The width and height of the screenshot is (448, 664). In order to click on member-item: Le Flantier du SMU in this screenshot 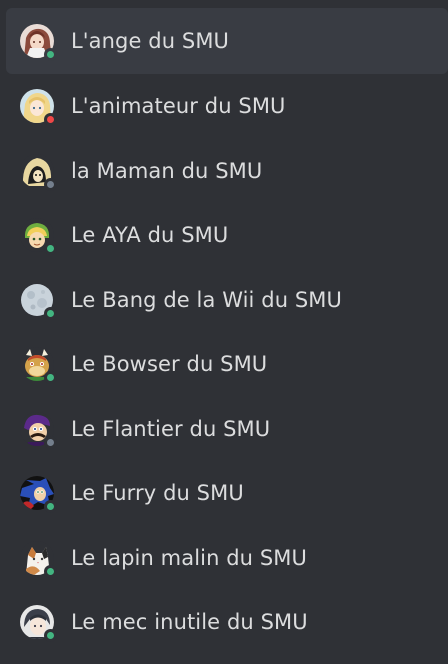, I will do `click(227, 429)`.